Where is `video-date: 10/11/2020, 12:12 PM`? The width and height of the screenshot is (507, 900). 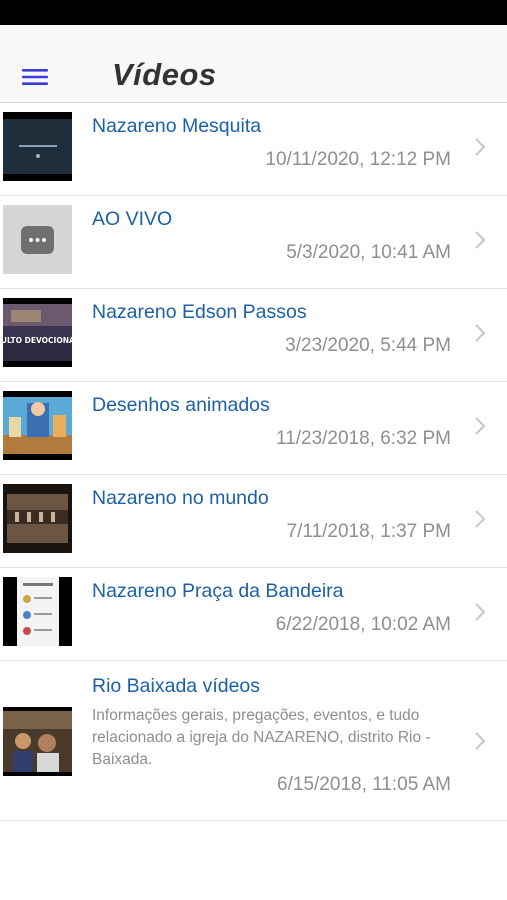
video-date: 10/11/2020, 12:12 PM is located at coordinates (358, 159).